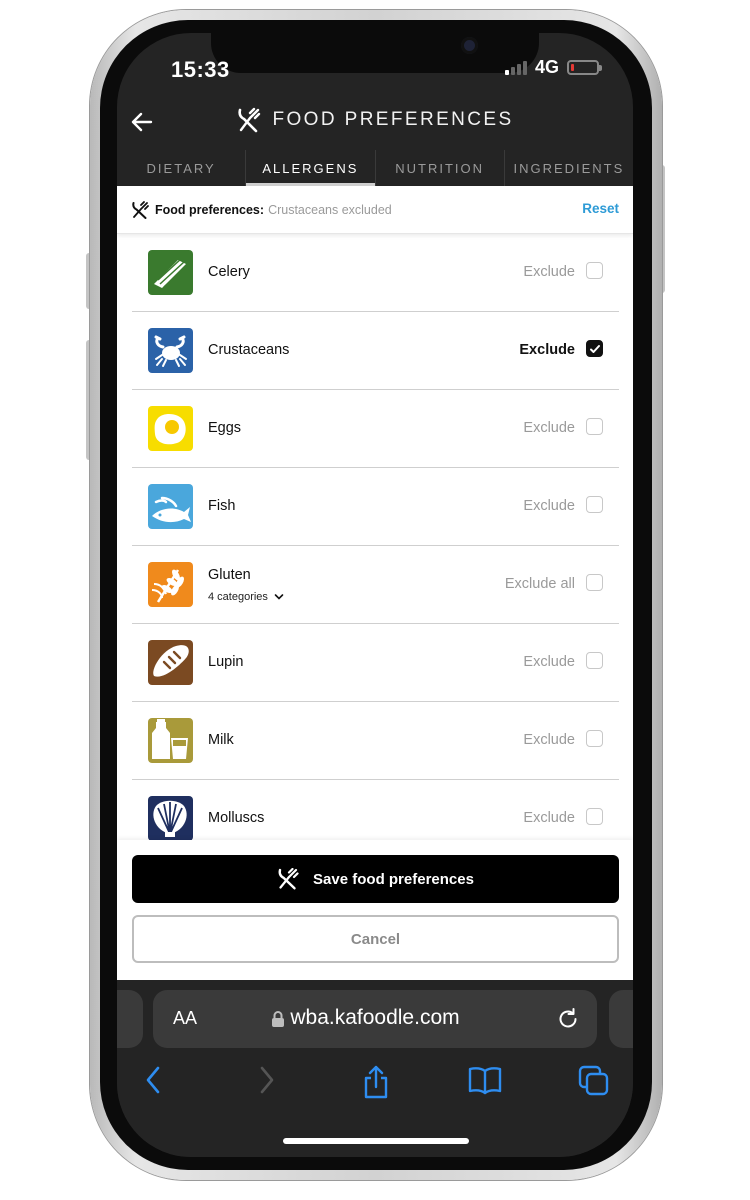 The width and height of the screenshot is (750, 1200). I want to click on allergen-name: Celery, so click(229, 272).